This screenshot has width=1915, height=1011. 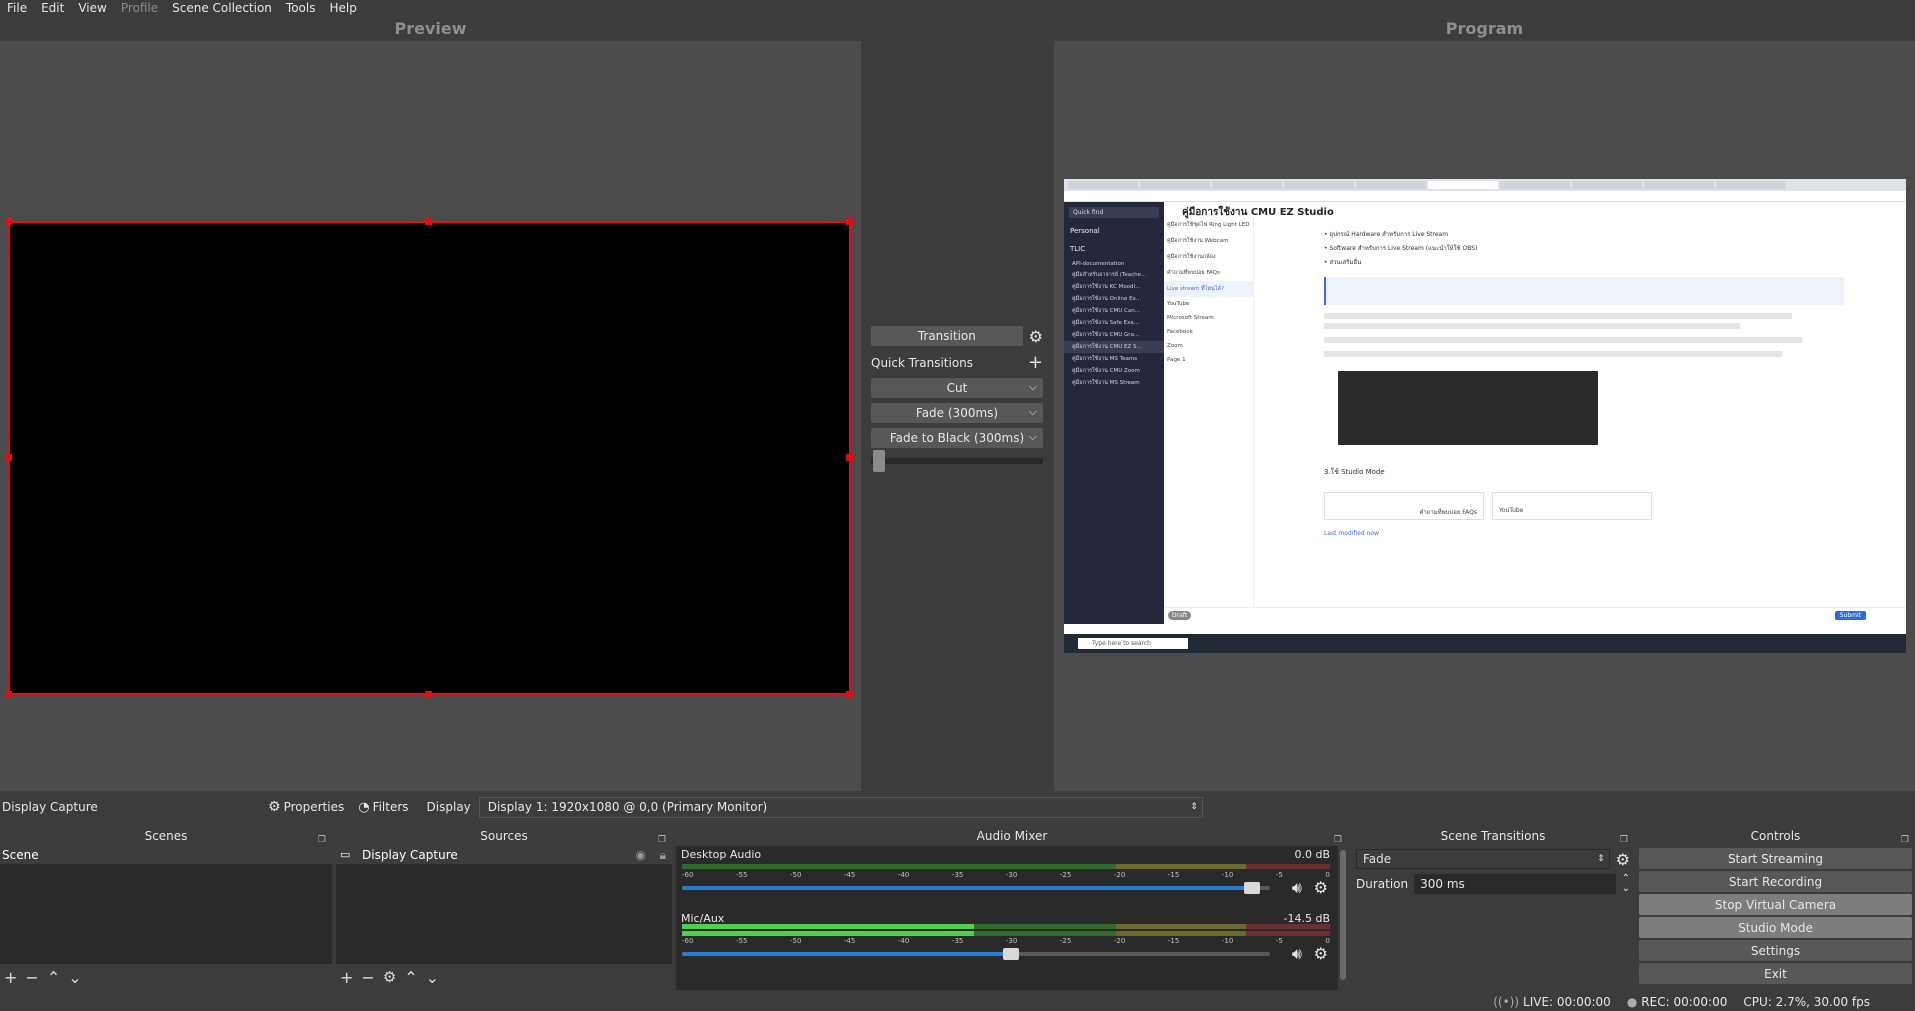 What do you see at coordinates (301, 8) in the screenshot?
I see `menu-tools: Tools` at bounding box center [301, 8].